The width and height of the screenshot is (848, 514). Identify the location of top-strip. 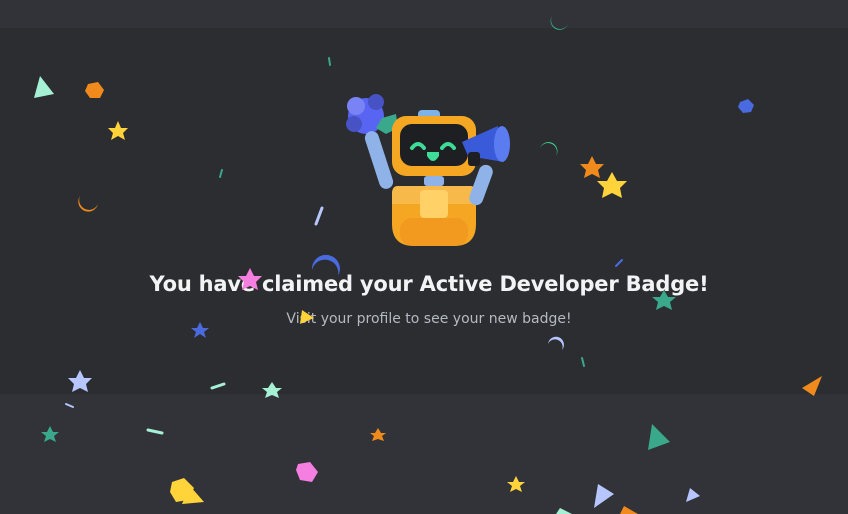
(424, 14).